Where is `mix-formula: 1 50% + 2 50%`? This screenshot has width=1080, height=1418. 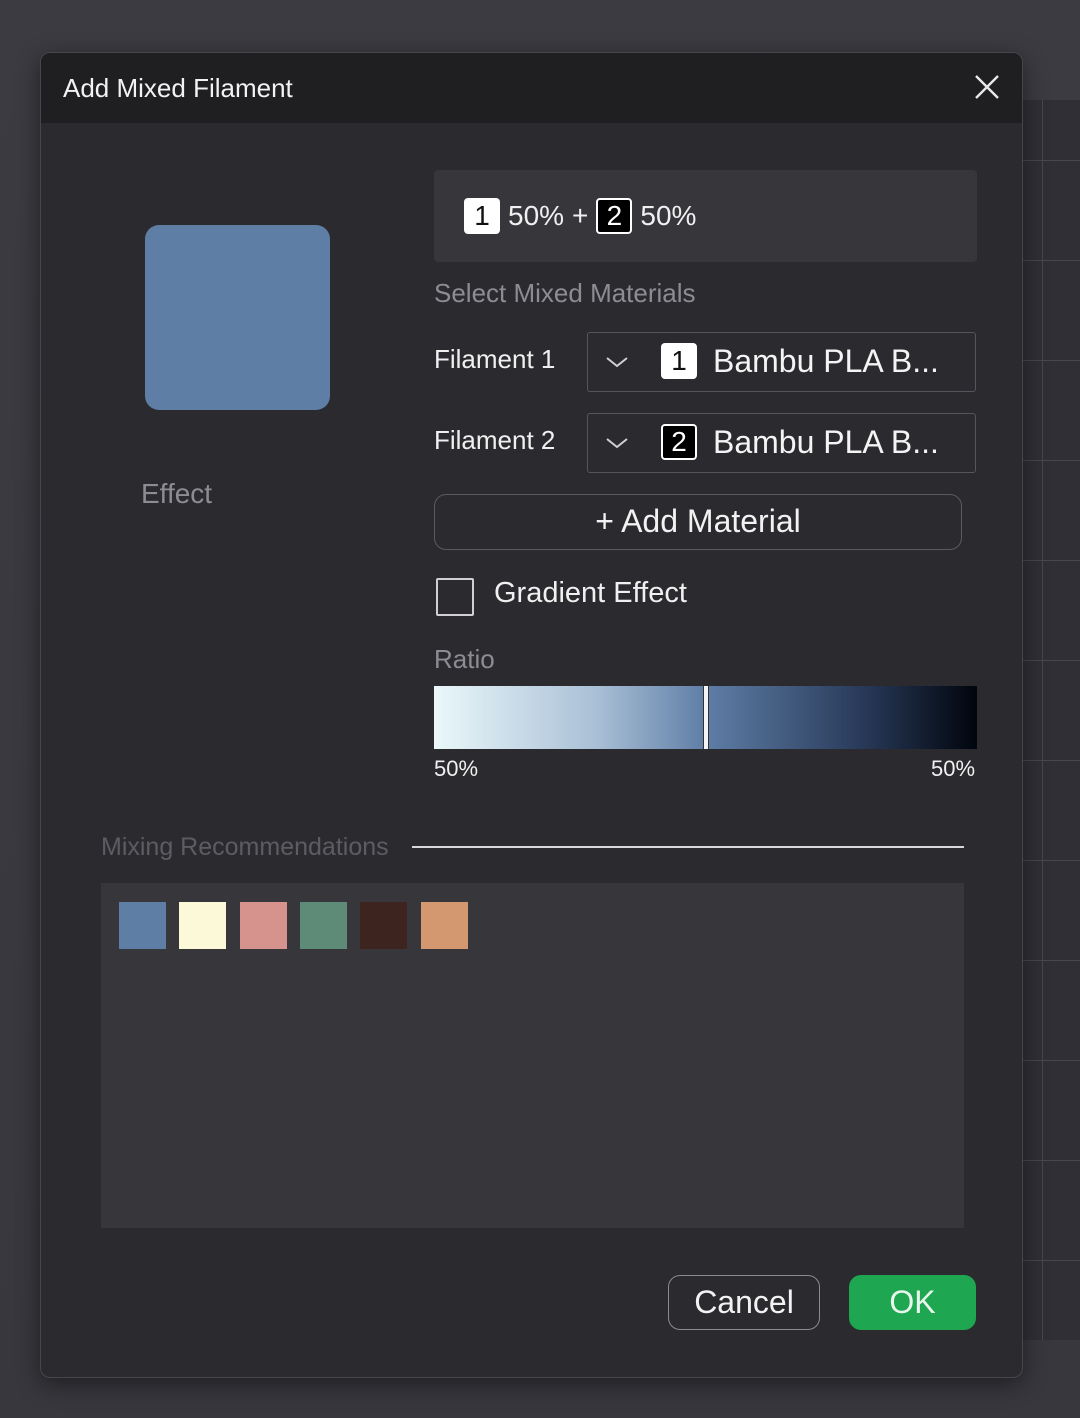
mix-formula: 1 50% + 2 50% is located at coordinates (580, 216).